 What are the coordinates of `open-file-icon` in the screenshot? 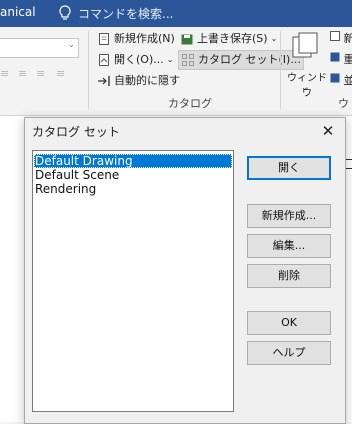 It's located at (104, 60).